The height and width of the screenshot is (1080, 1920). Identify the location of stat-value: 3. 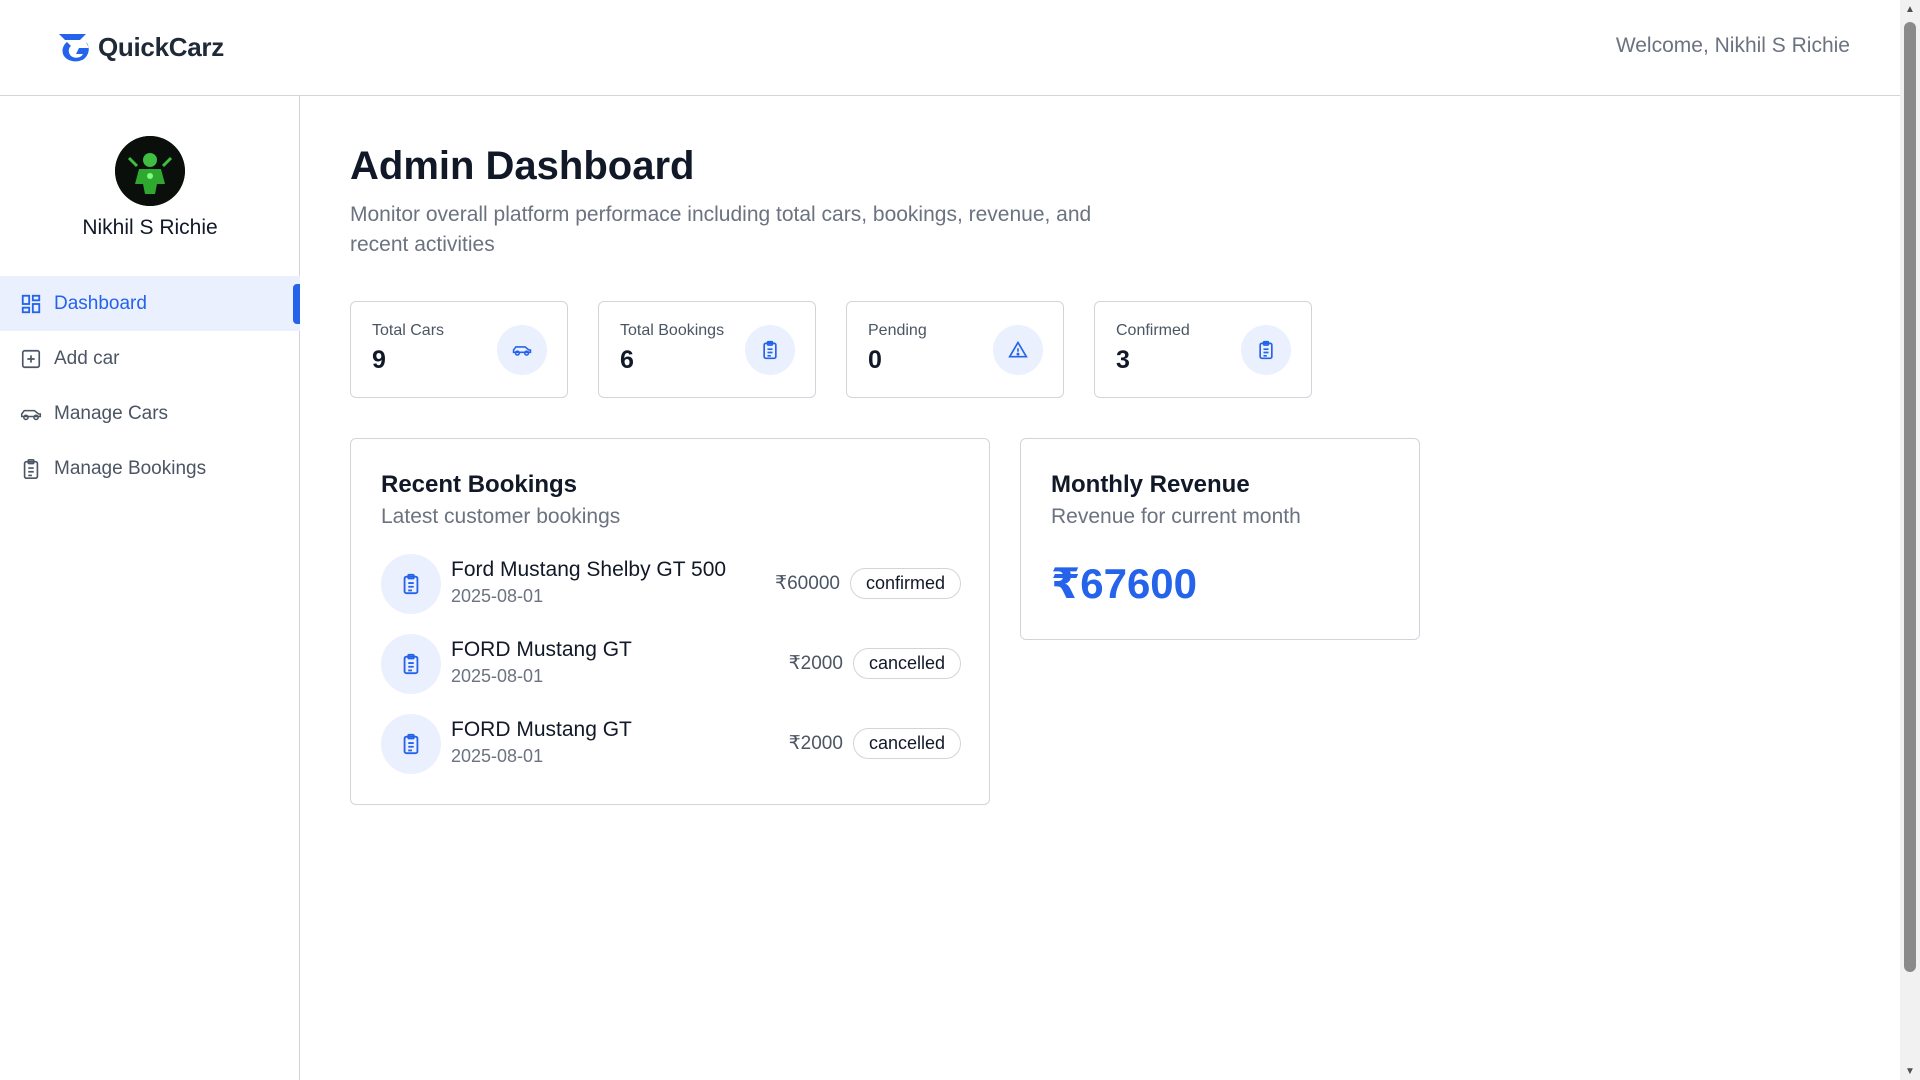
(1123, 360).